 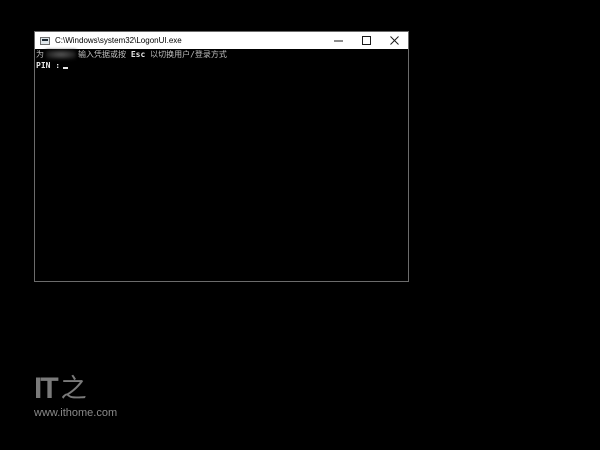 I want to click on console-window-icon, so click(x=45, y=40).